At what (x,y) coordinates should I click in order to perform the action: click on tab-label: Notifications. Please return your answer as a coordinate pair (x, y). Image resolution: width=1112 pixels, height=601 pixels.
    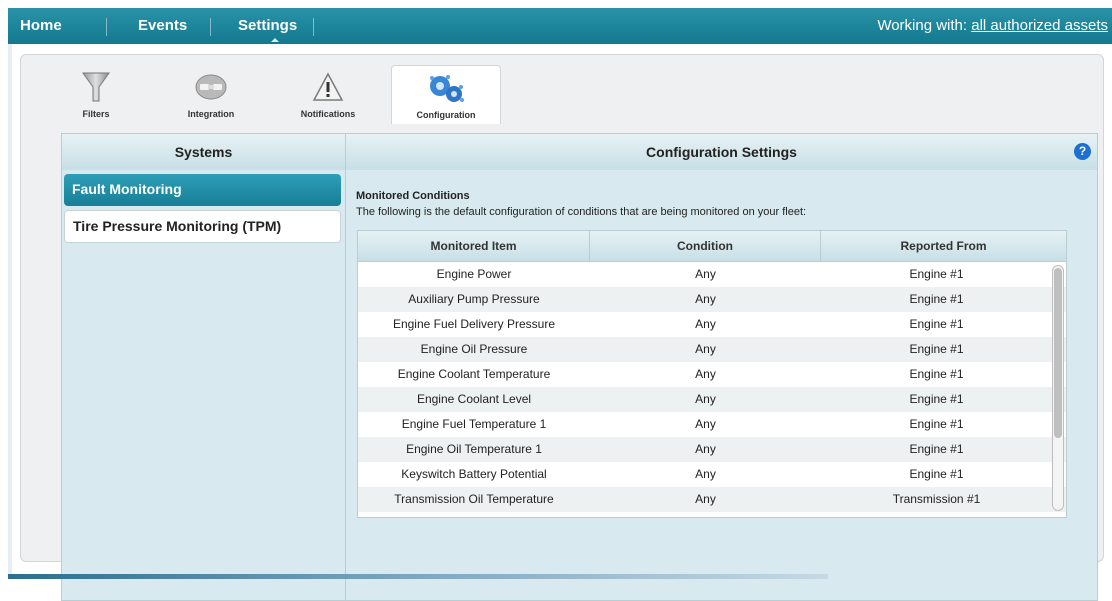
    Looking at the image, I should click on (328, 114).